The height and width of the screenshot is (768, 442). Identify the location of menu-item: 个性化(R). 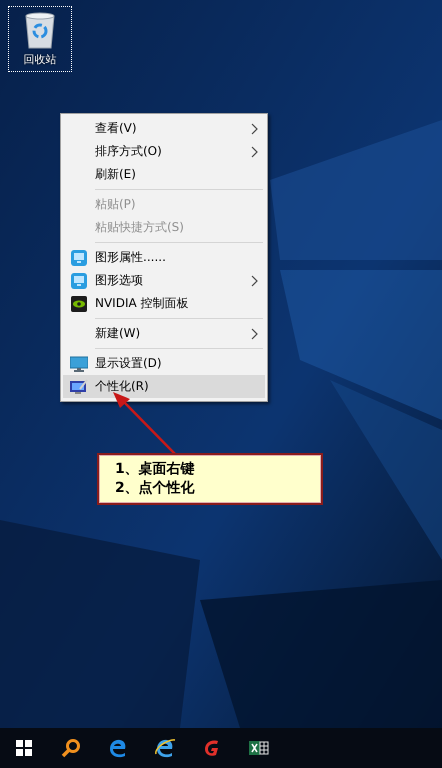
(164, 386).